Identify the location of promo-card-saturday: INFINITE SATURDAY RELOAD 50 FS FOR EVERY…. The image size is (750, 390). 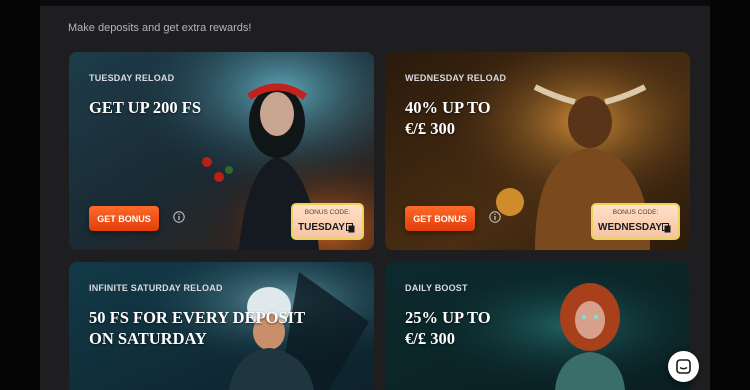
(221, 326).